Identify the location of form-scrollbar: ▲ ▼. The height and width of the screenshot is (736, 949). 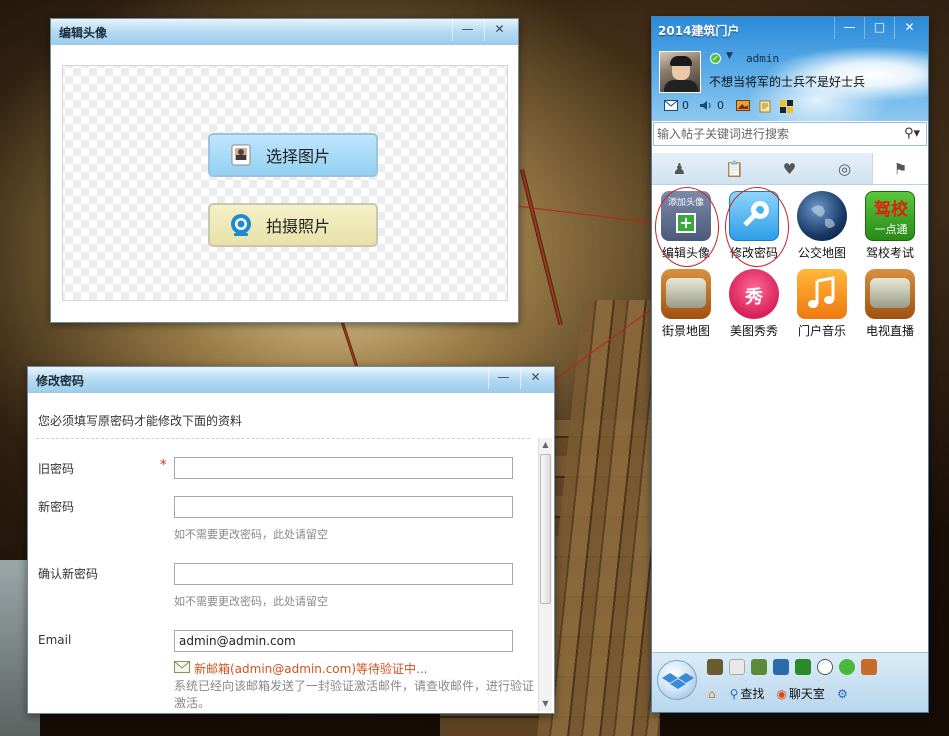
(545, 574).